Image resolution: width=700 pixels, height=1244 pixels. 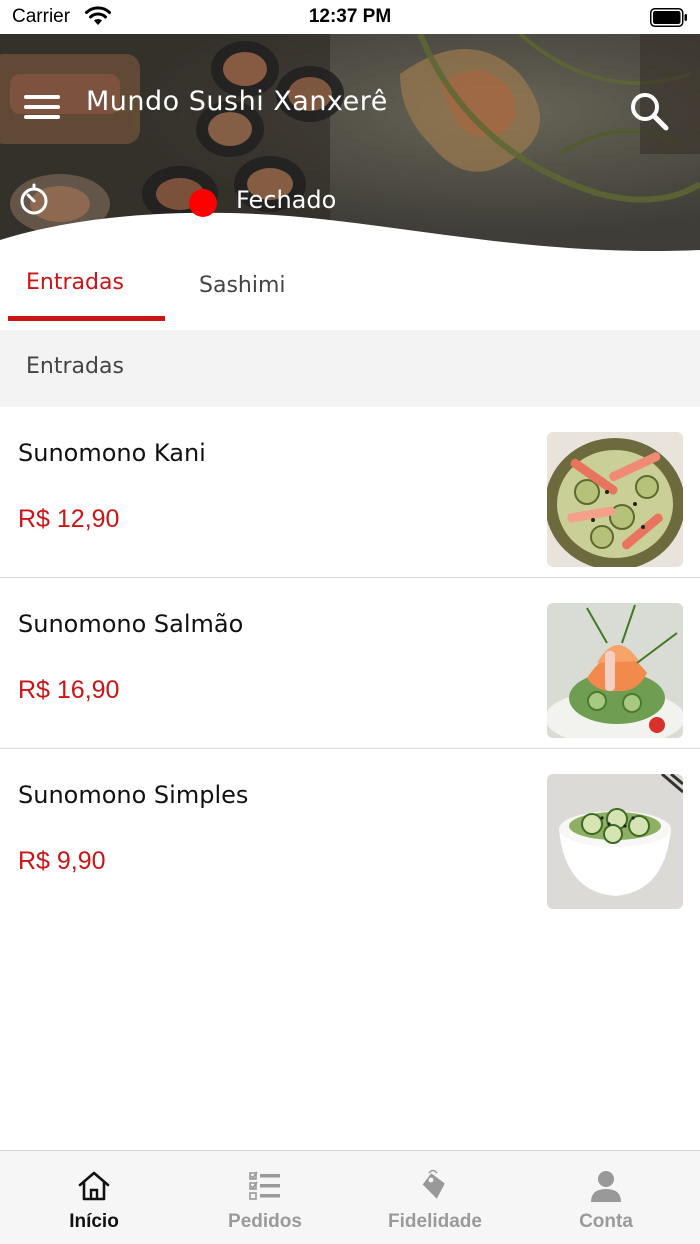 I want to click on product-price: R$ 9,90, so click(x=62, y=861).